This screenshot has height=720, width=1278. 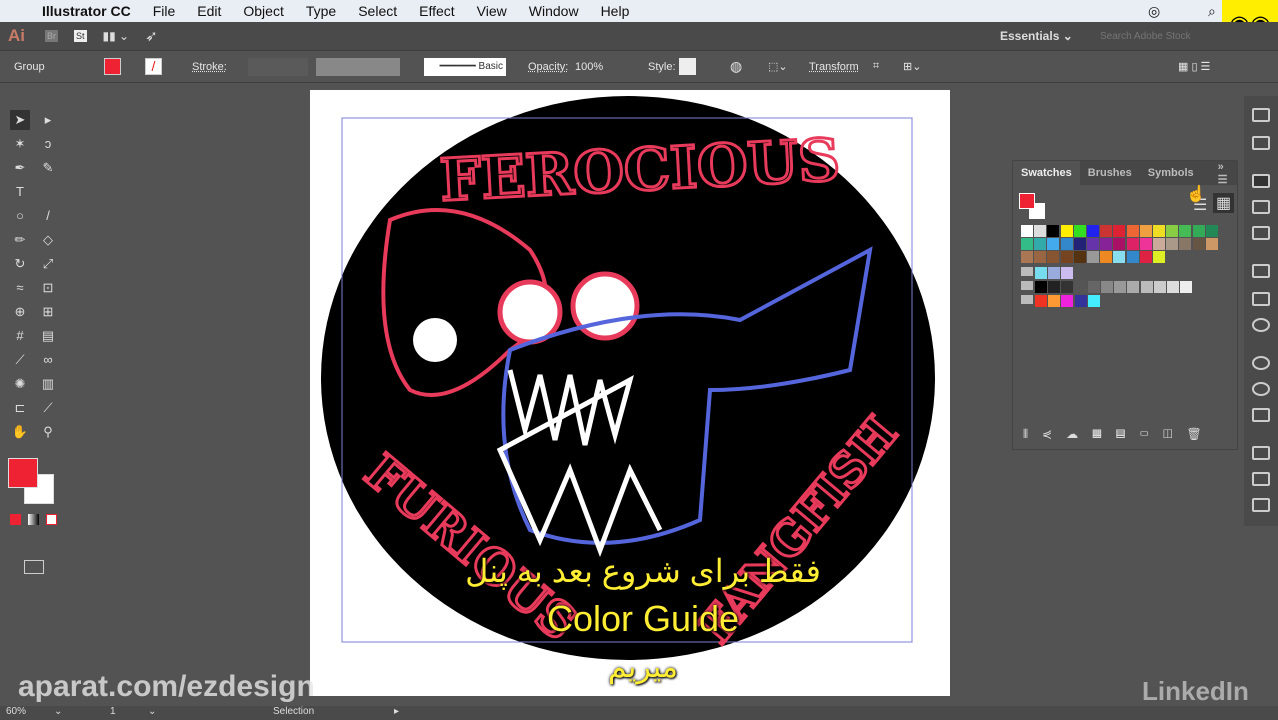 I want to click on app-menu: Illustrator CC, so click(x=86, y=11).